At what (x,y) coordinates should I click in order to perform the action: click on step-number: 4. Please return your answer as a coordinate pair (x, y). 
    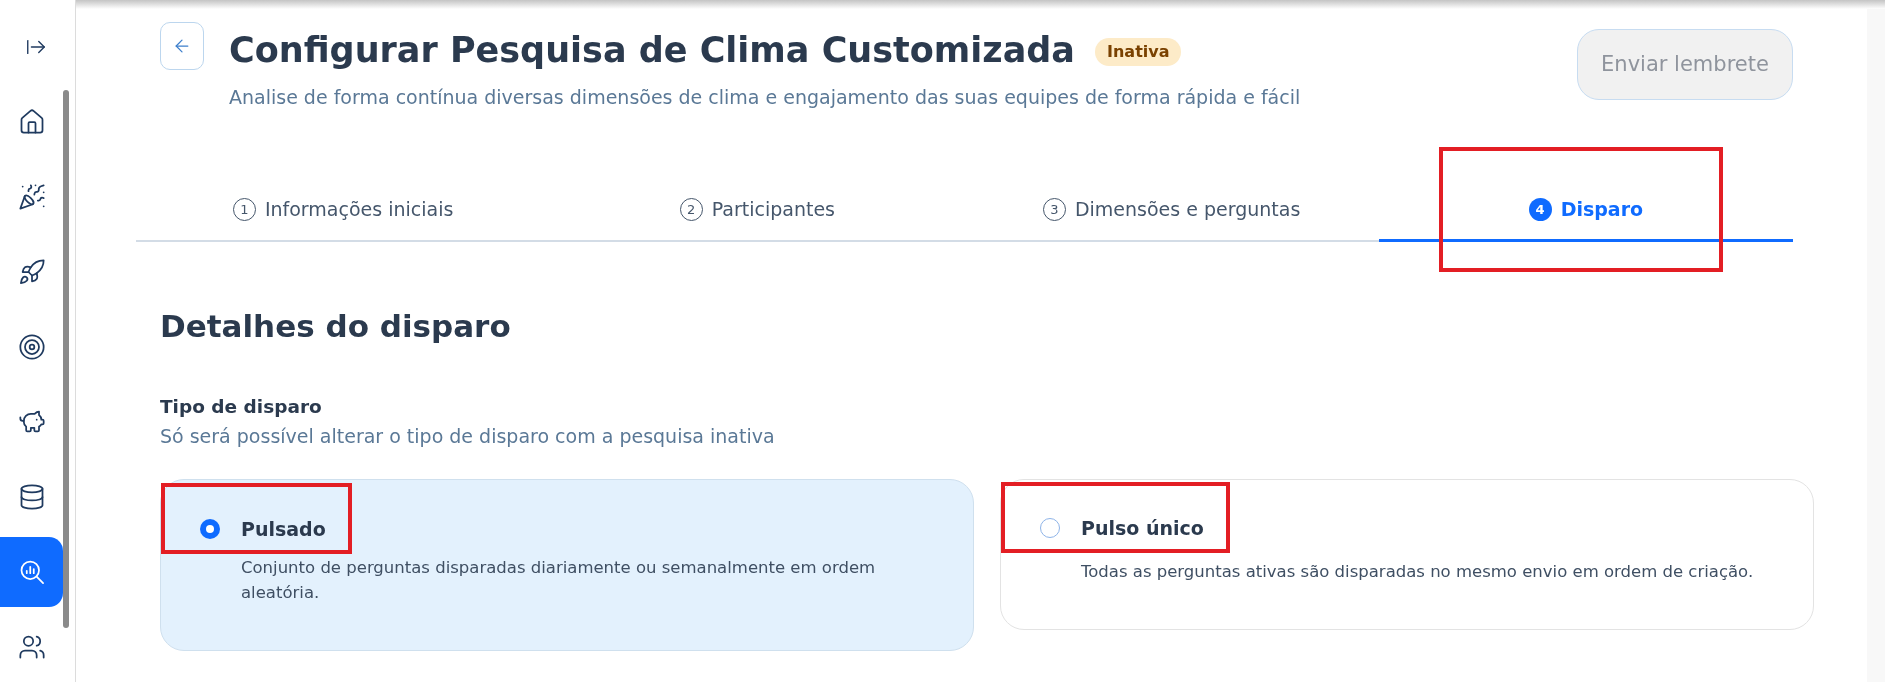
    Looking at the image, I should click on (1540, 209).